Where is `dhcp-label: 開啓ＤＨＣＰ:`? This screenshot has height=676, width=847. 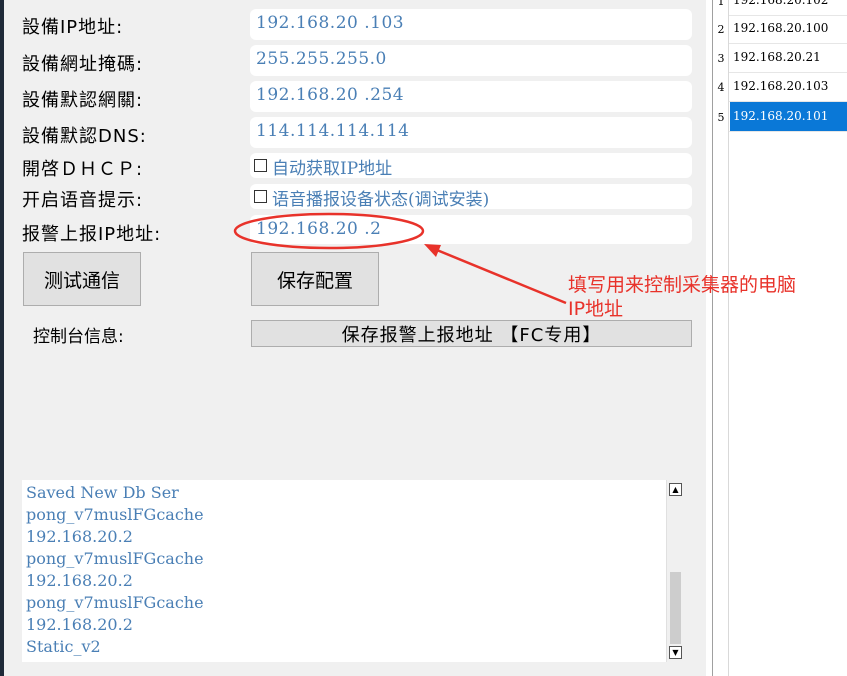
dhcp-label: 開啓ＤＨＣＰ: is located at coordinates (83, 169).